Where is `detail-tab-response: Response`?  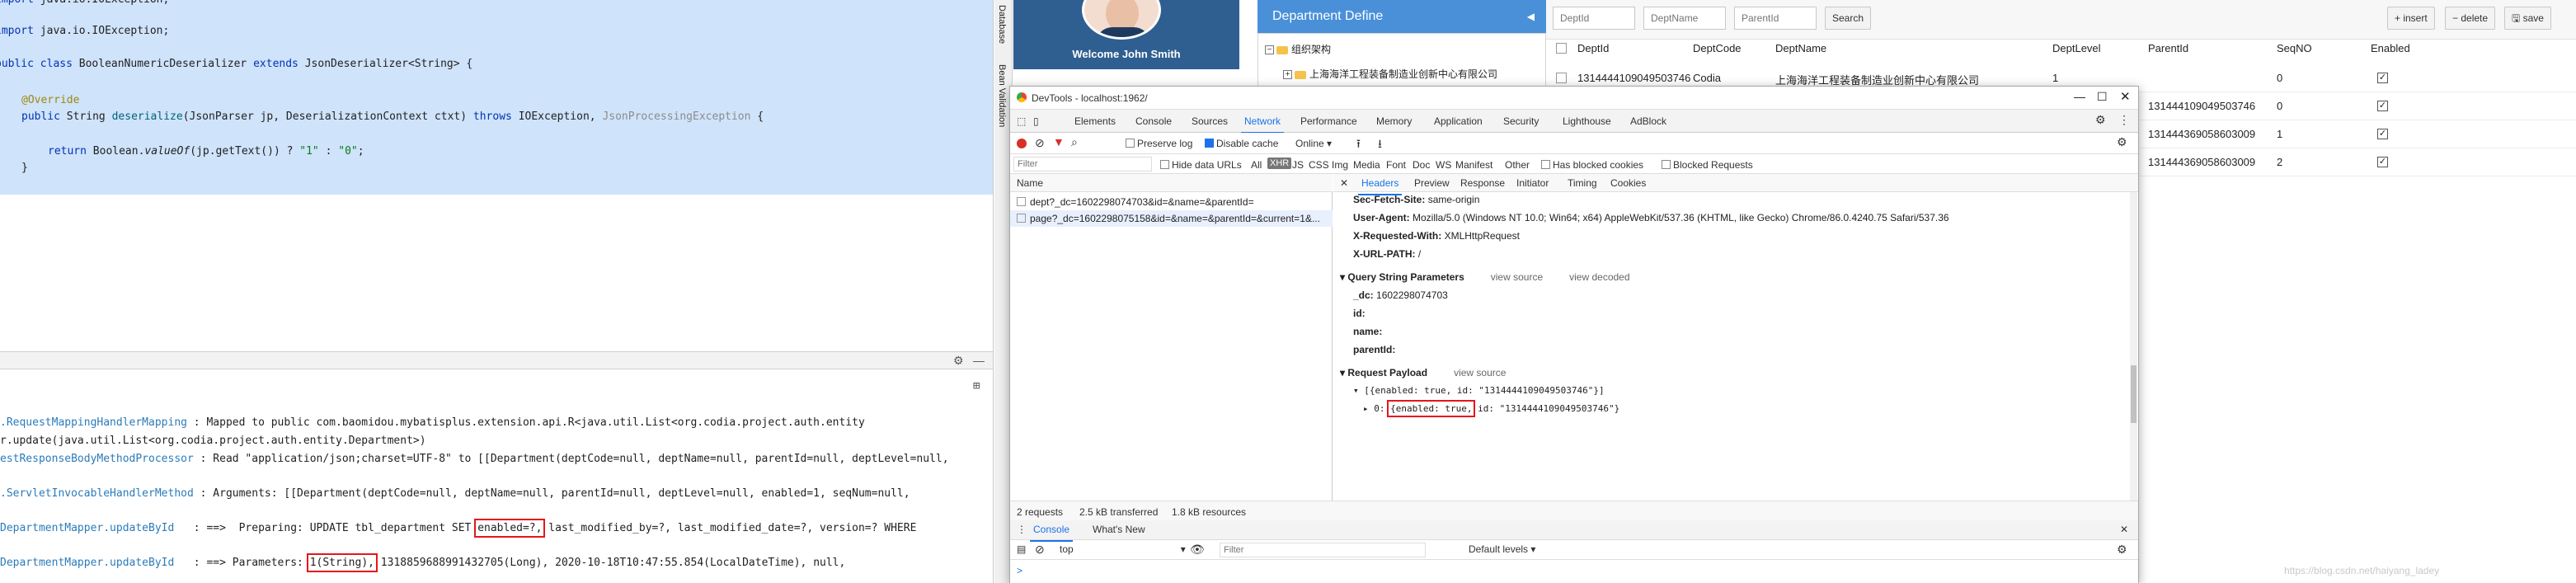
detail-tab-response: Response is located at coordinates (1482, 183).